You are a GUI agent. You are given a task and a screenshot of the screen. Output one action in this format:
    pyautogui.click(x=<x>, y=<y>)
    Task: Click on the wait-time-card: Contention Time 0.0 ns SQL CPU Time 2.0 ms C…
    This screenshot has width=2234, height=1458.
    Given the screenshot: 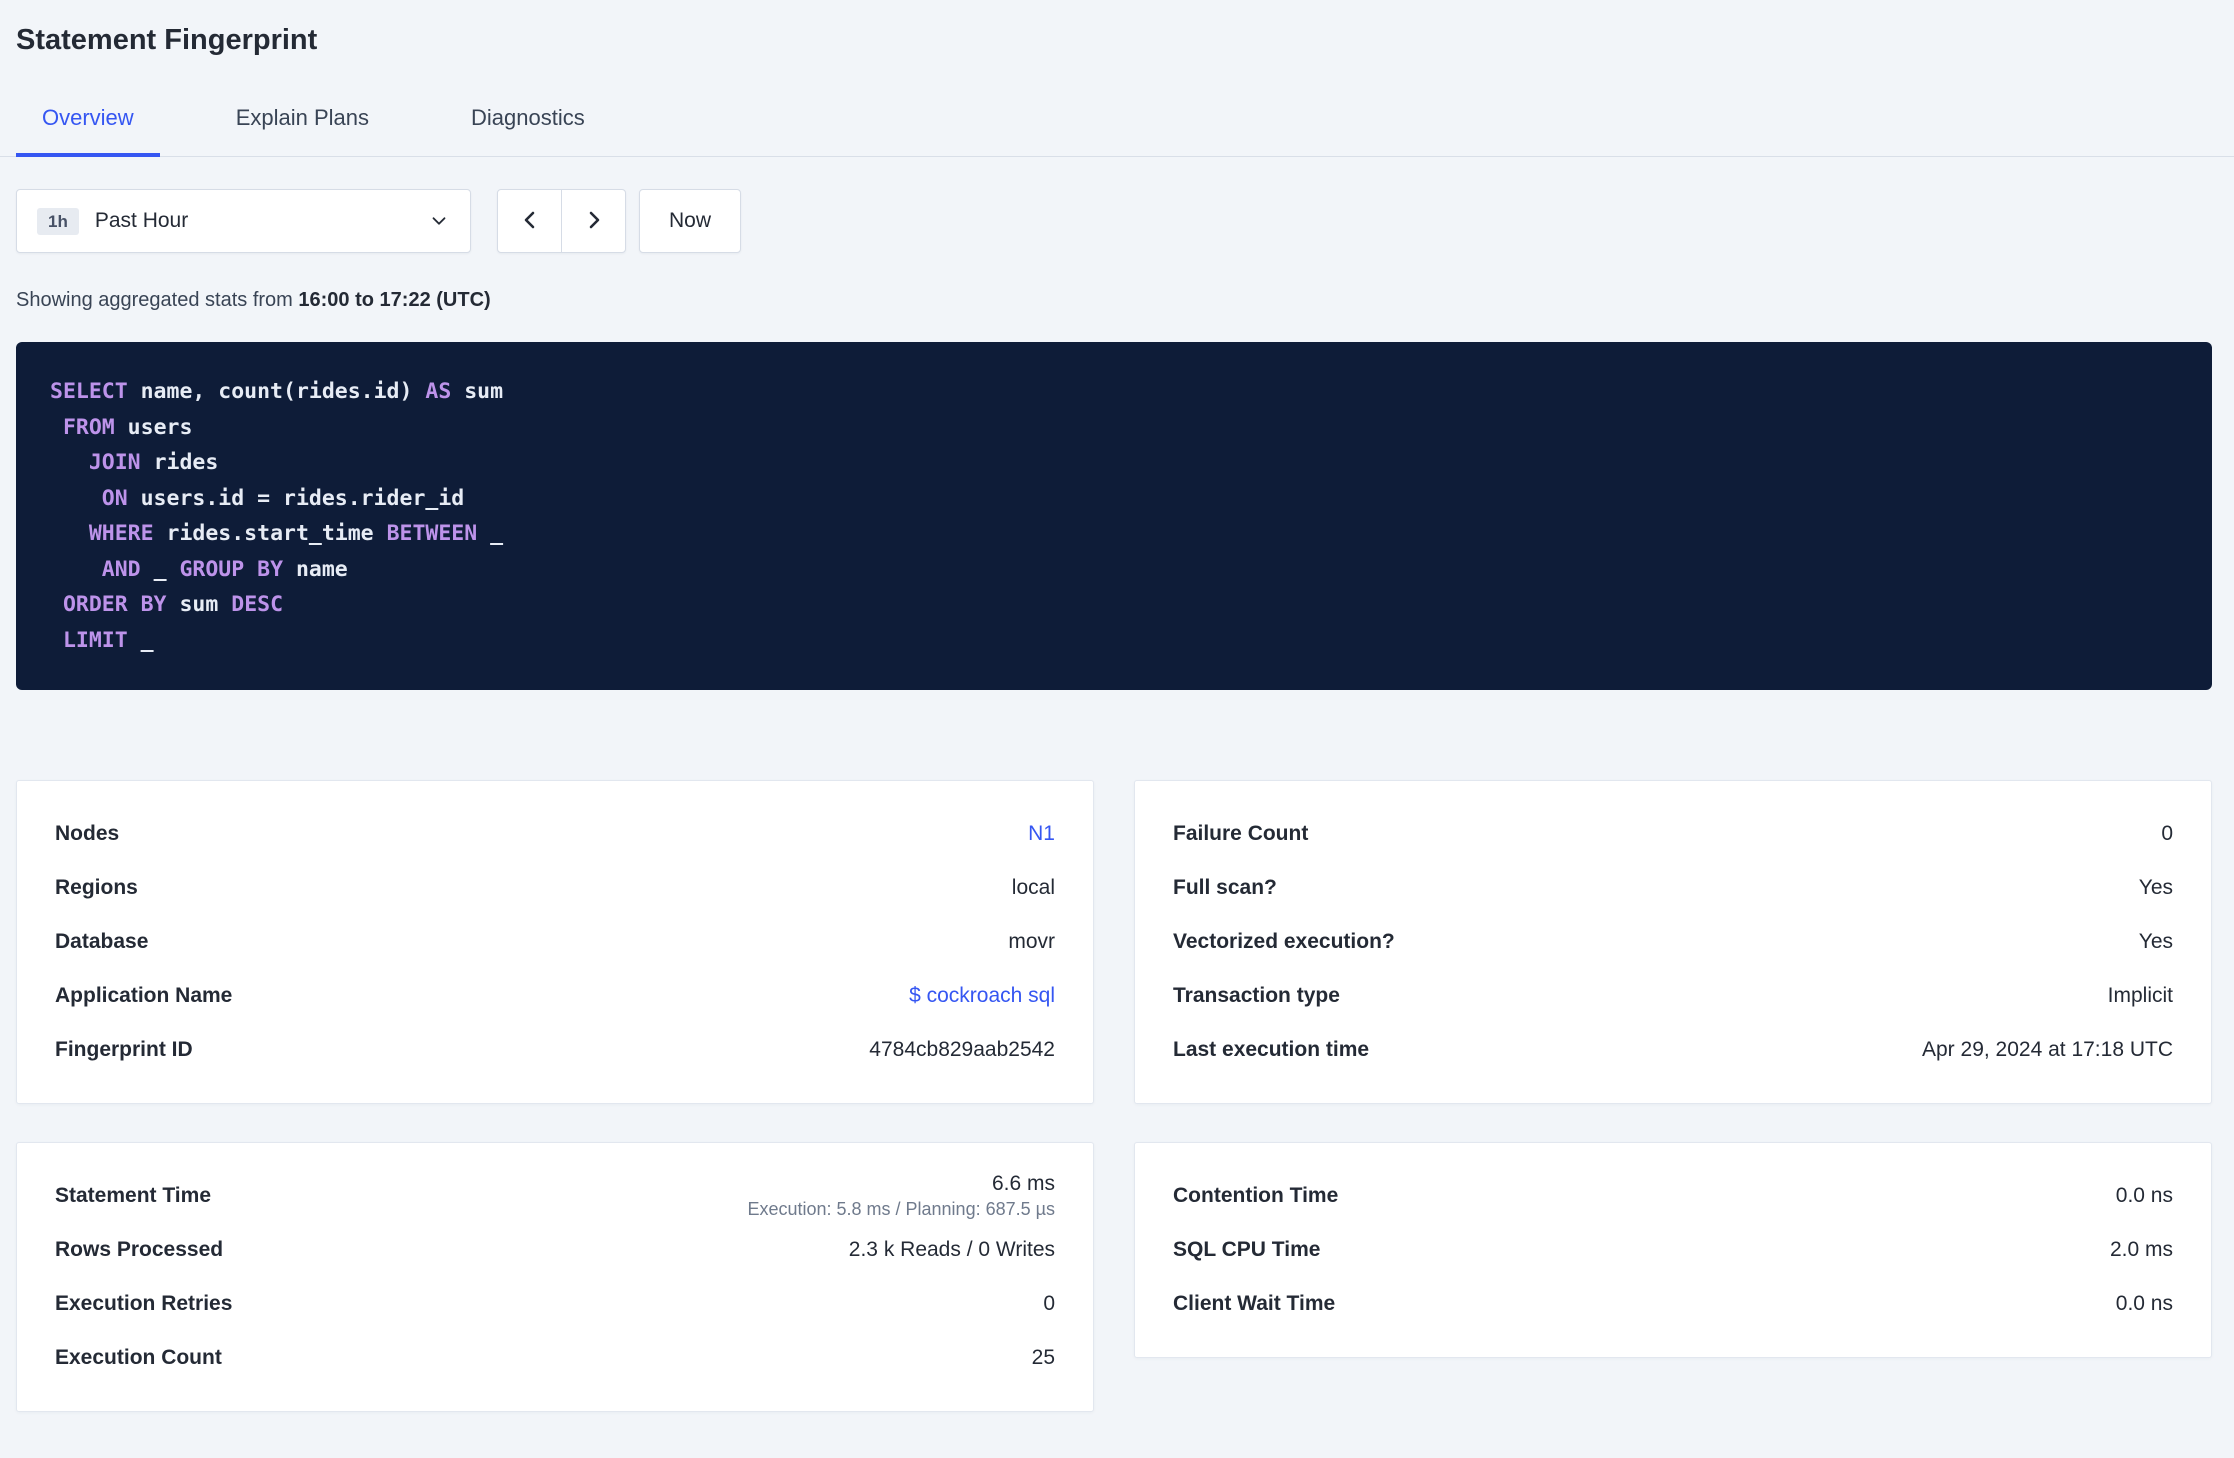 What is the action you would take?
    pyautogui.click(x=1673, y=1250)
    